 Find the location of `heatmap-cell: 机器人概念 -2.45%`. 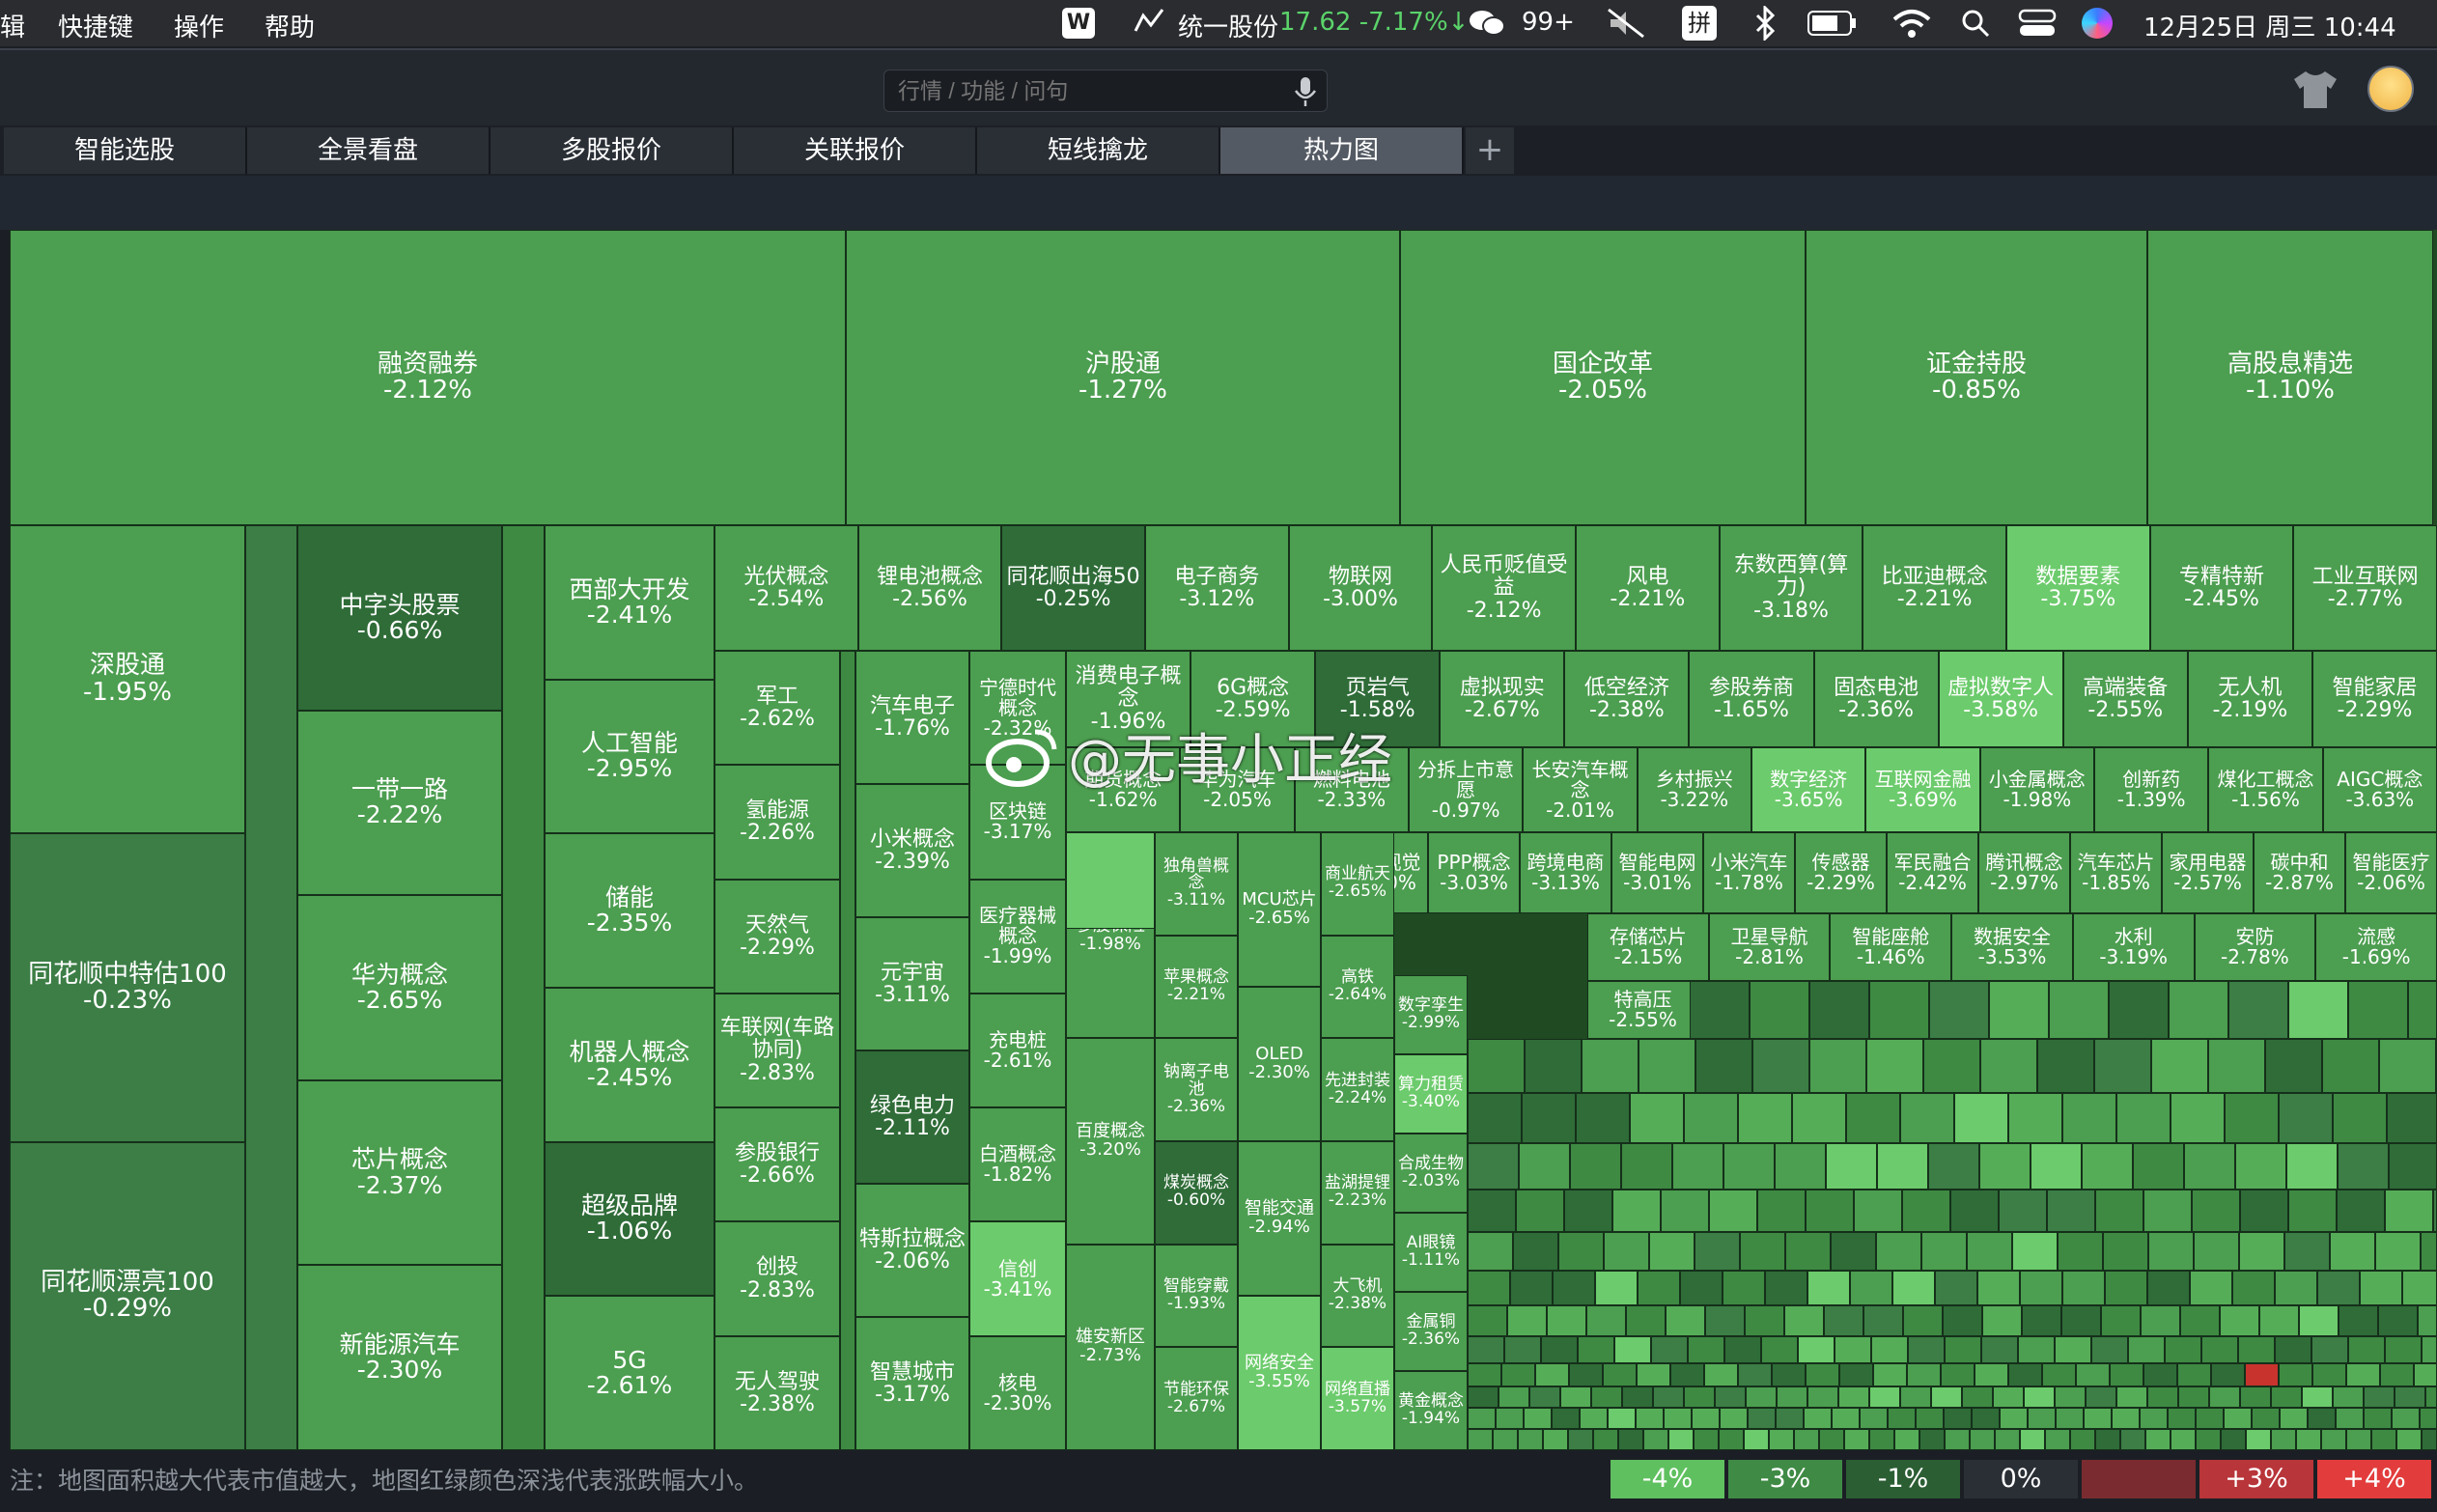

heatmap-cell: 机器人概念 -2.45% is located at coordinates (629, 1065).